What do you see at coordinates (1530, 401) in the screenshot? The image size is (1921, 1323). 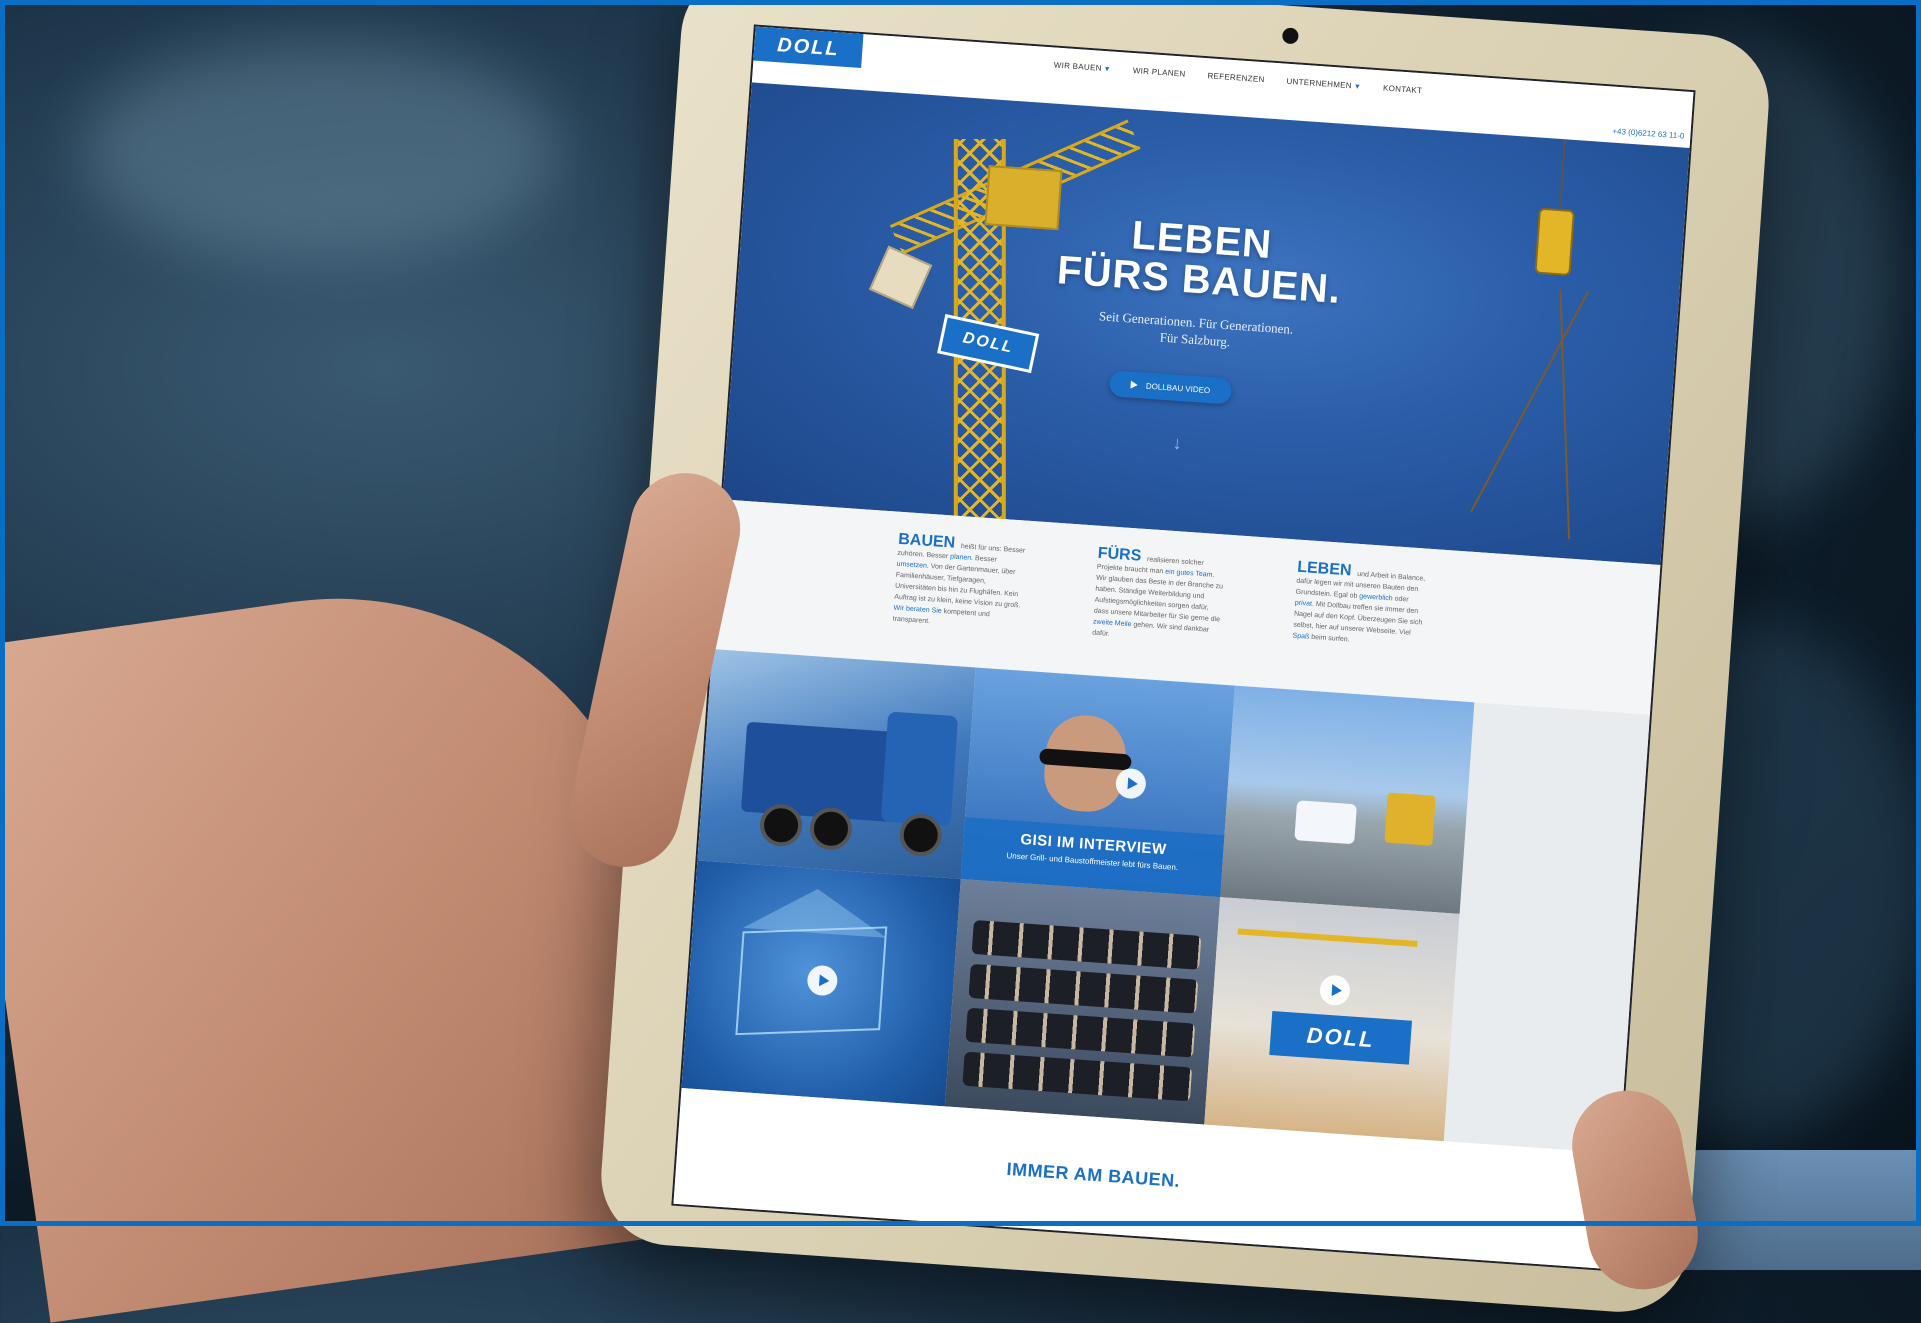 I see `hook-rope` at bounding box center [1530, 401].